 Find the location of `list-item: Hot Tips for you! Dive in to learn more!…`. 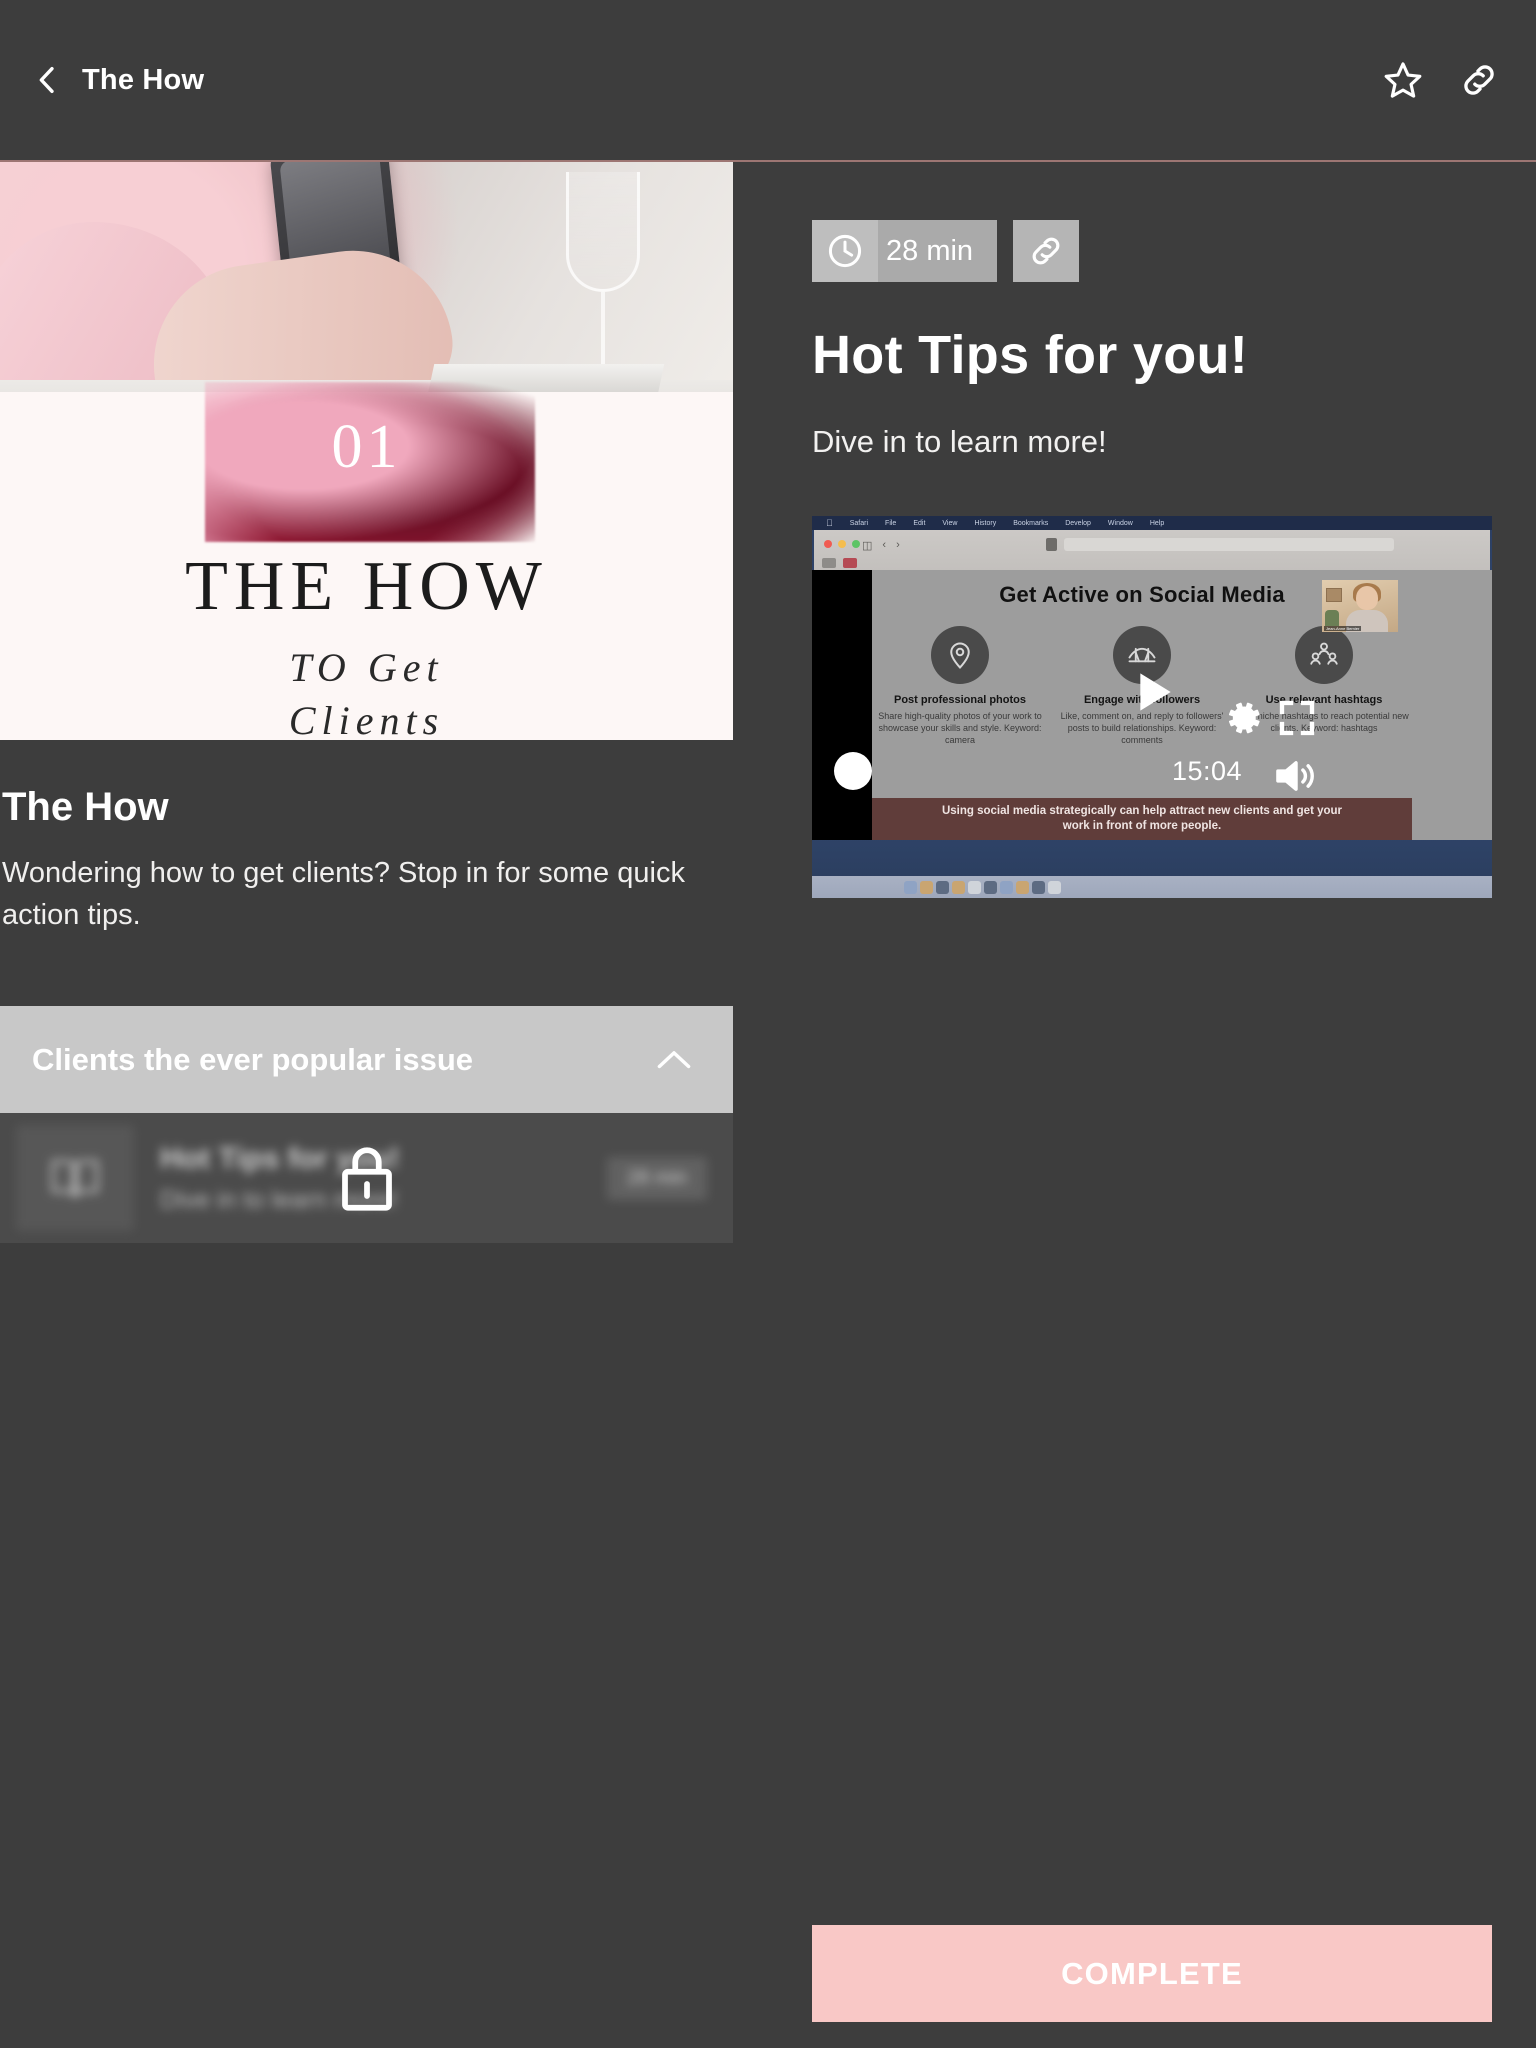

list-item: Hot Tips for you! Dive in to learn more!… is located at coordinates (366, 1178).